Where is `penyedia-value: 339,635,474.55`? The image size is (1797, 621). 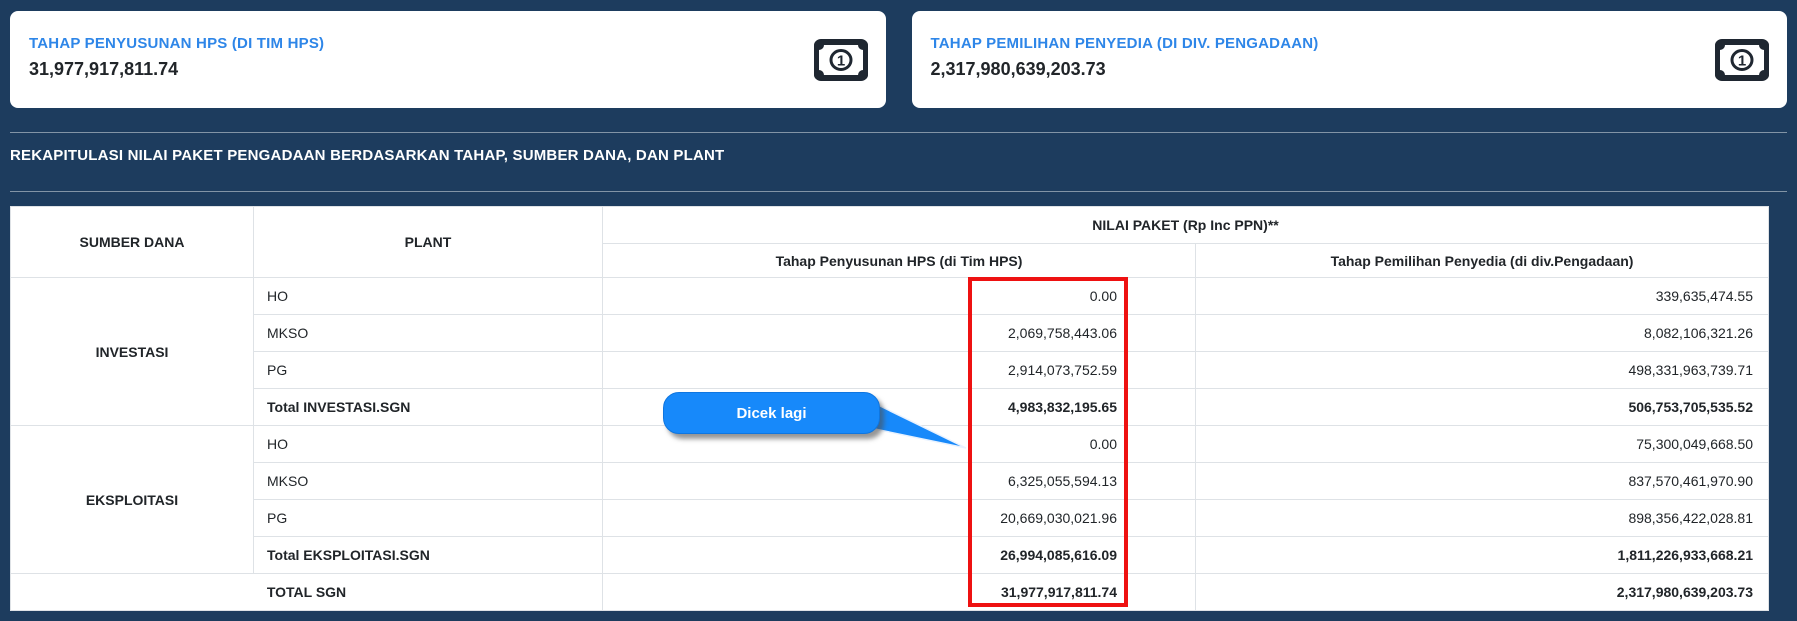
penyedia-value: 339,635,474.55 is located at coordinates (1482, 296).